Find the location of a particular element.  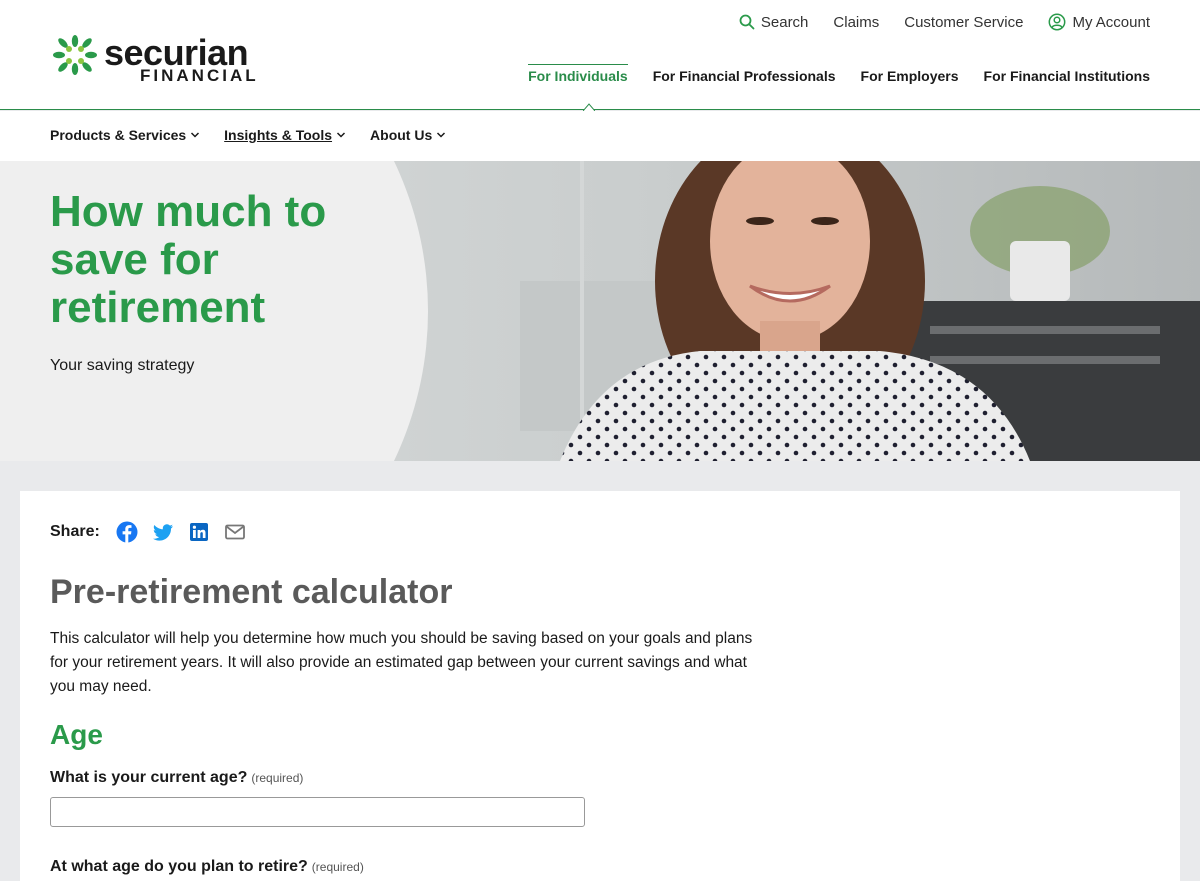

active-tab-caret-icon is located at coordinates (589, 107).